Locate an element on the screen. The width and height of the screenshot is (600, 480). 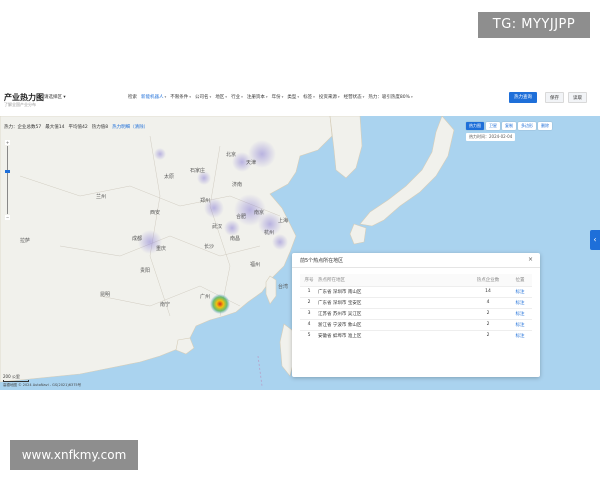
city-label: 南宁 is located at coordinates (165, 304).